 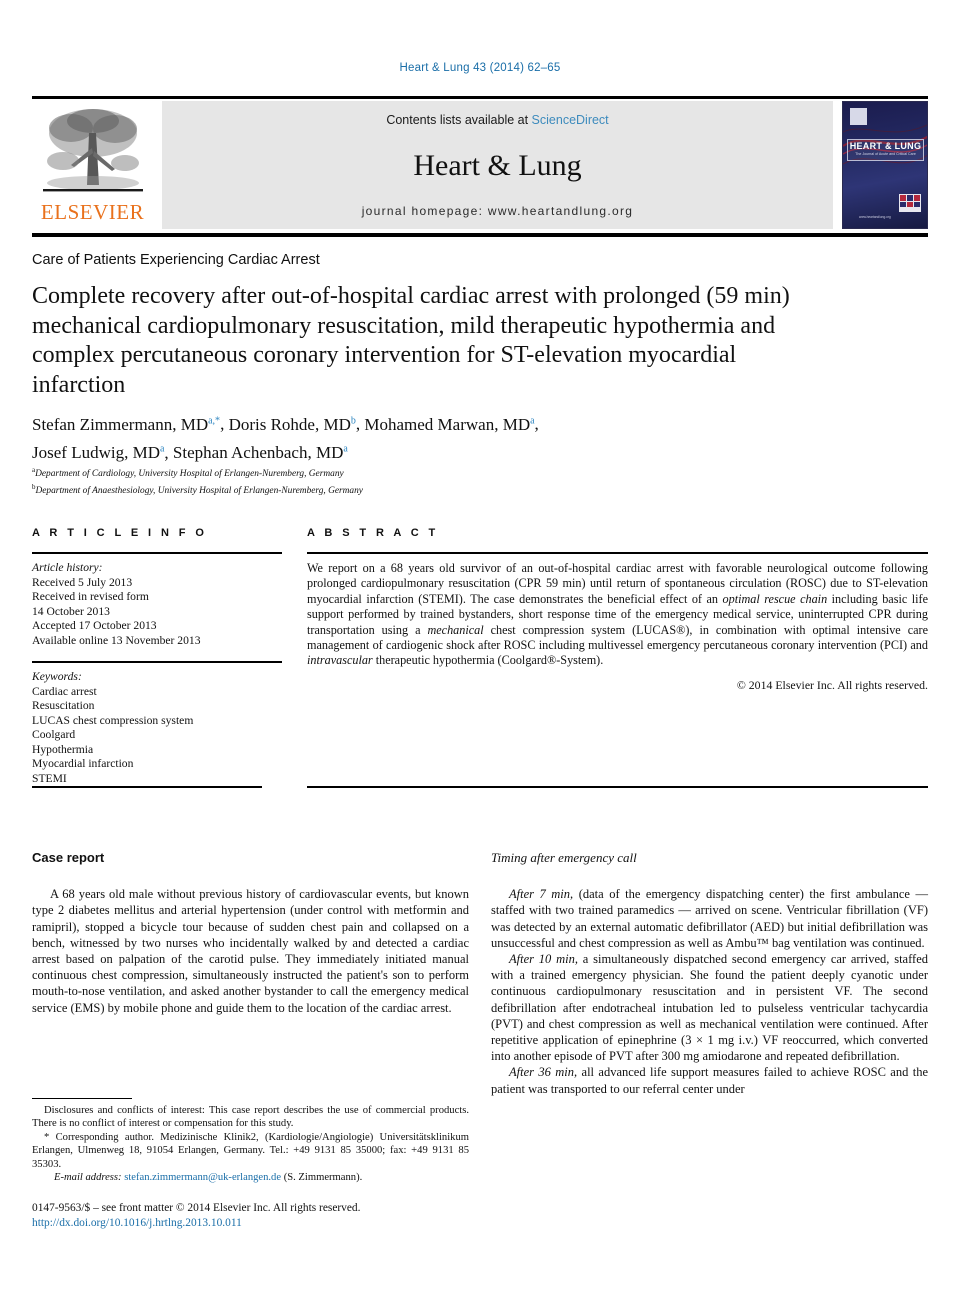 What do you see at coordinates (54, 734) in the screenshot?
I see `keyword-item: Coolgard` at bounding box center [54, 734].